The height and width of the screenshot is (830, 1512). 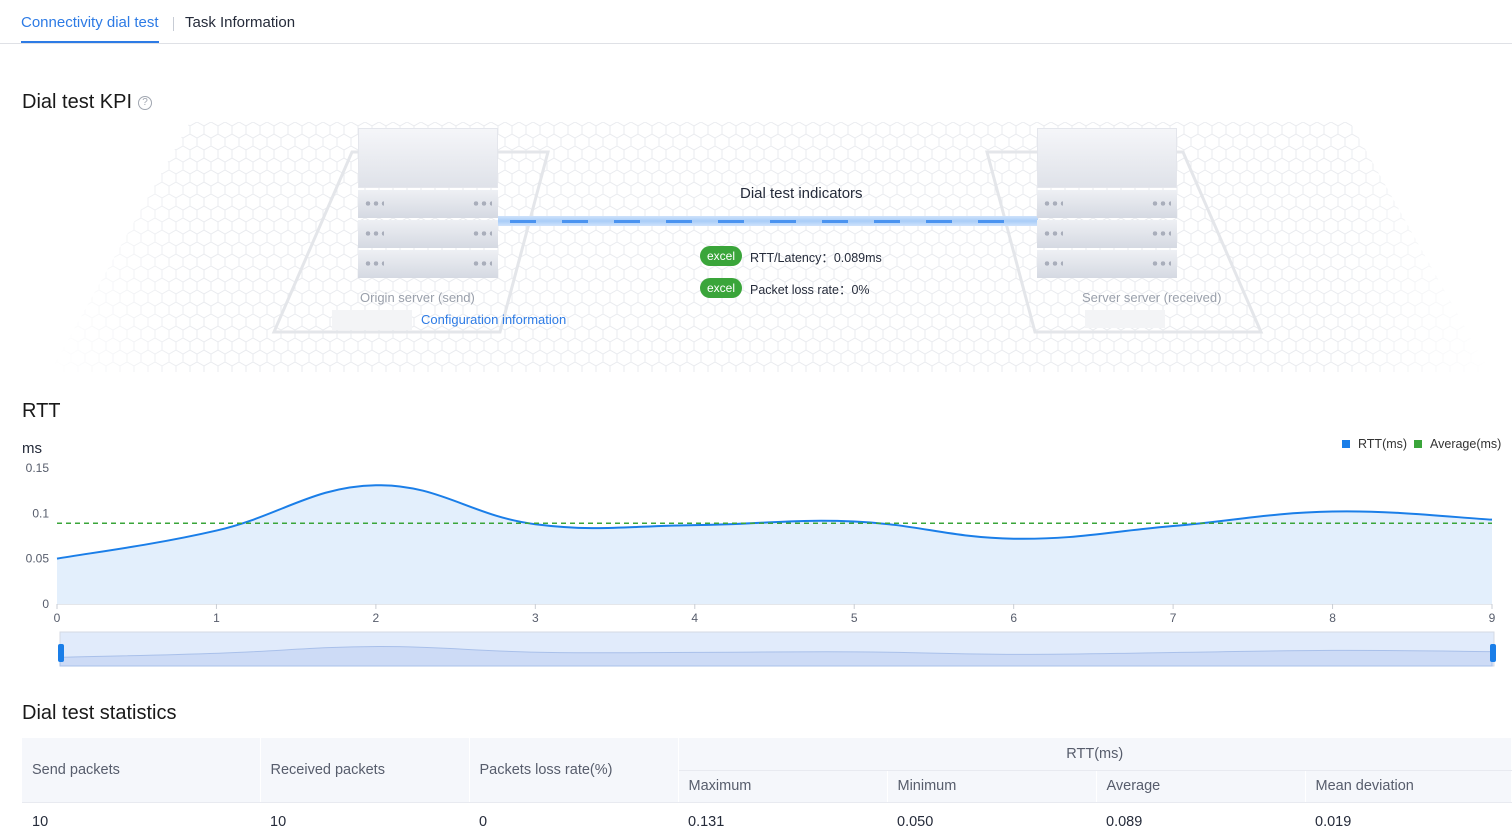 I want to click on tab-connectivity-dial-test: Connectivity dial test, so click(x=90, y=28).